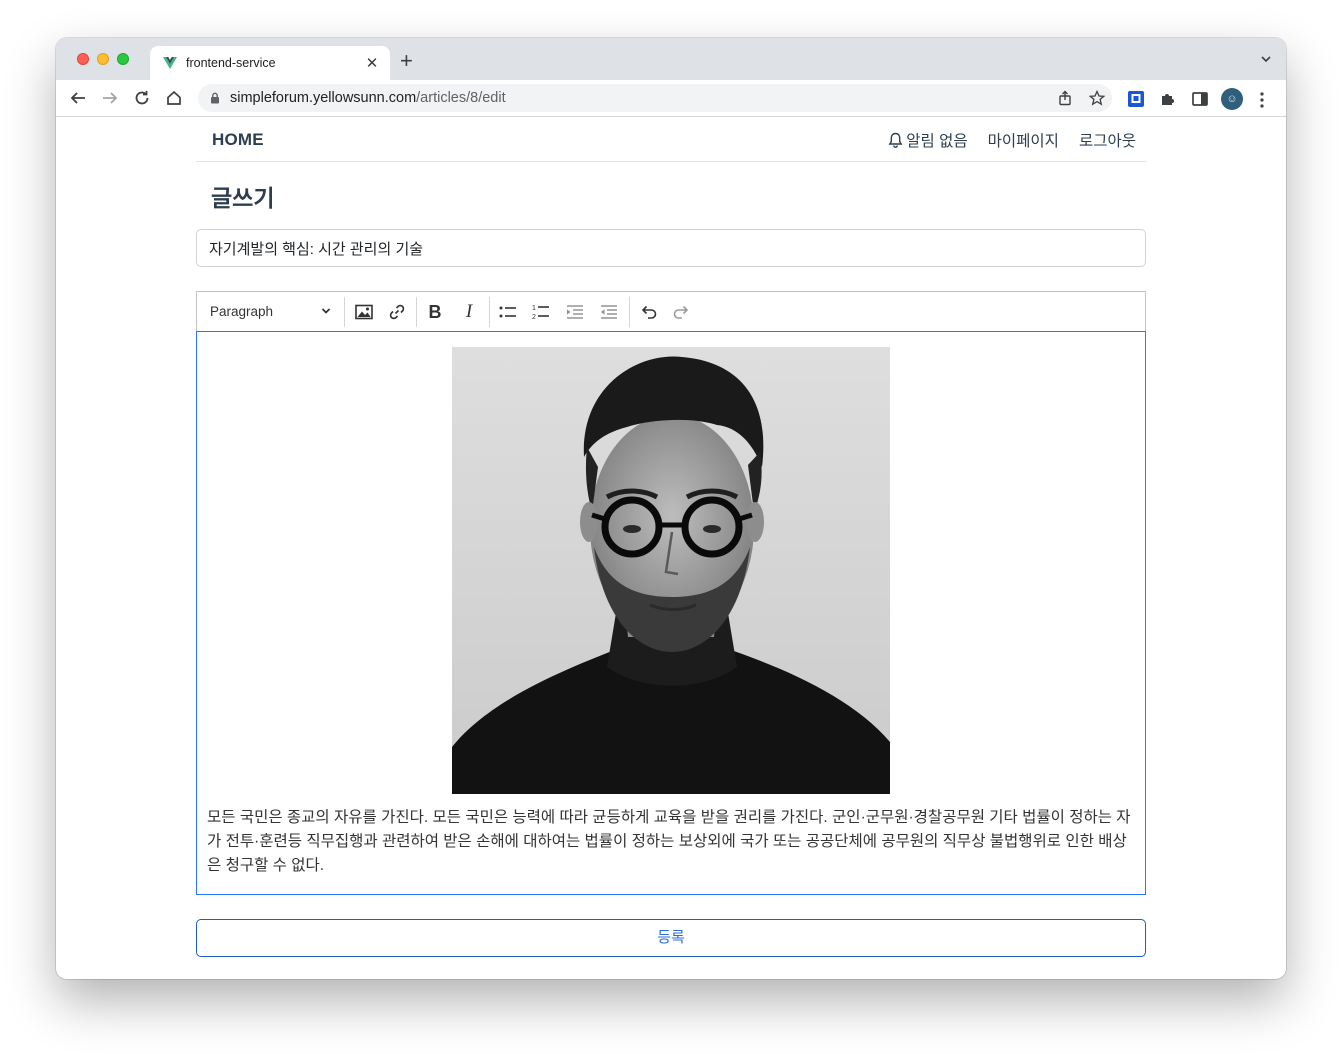 This screenshot has width=1342, height=1054. What do you see at coordinates (215, 98) in the screenshot?
I see `lock-icon` at bounding box center [215, 98].